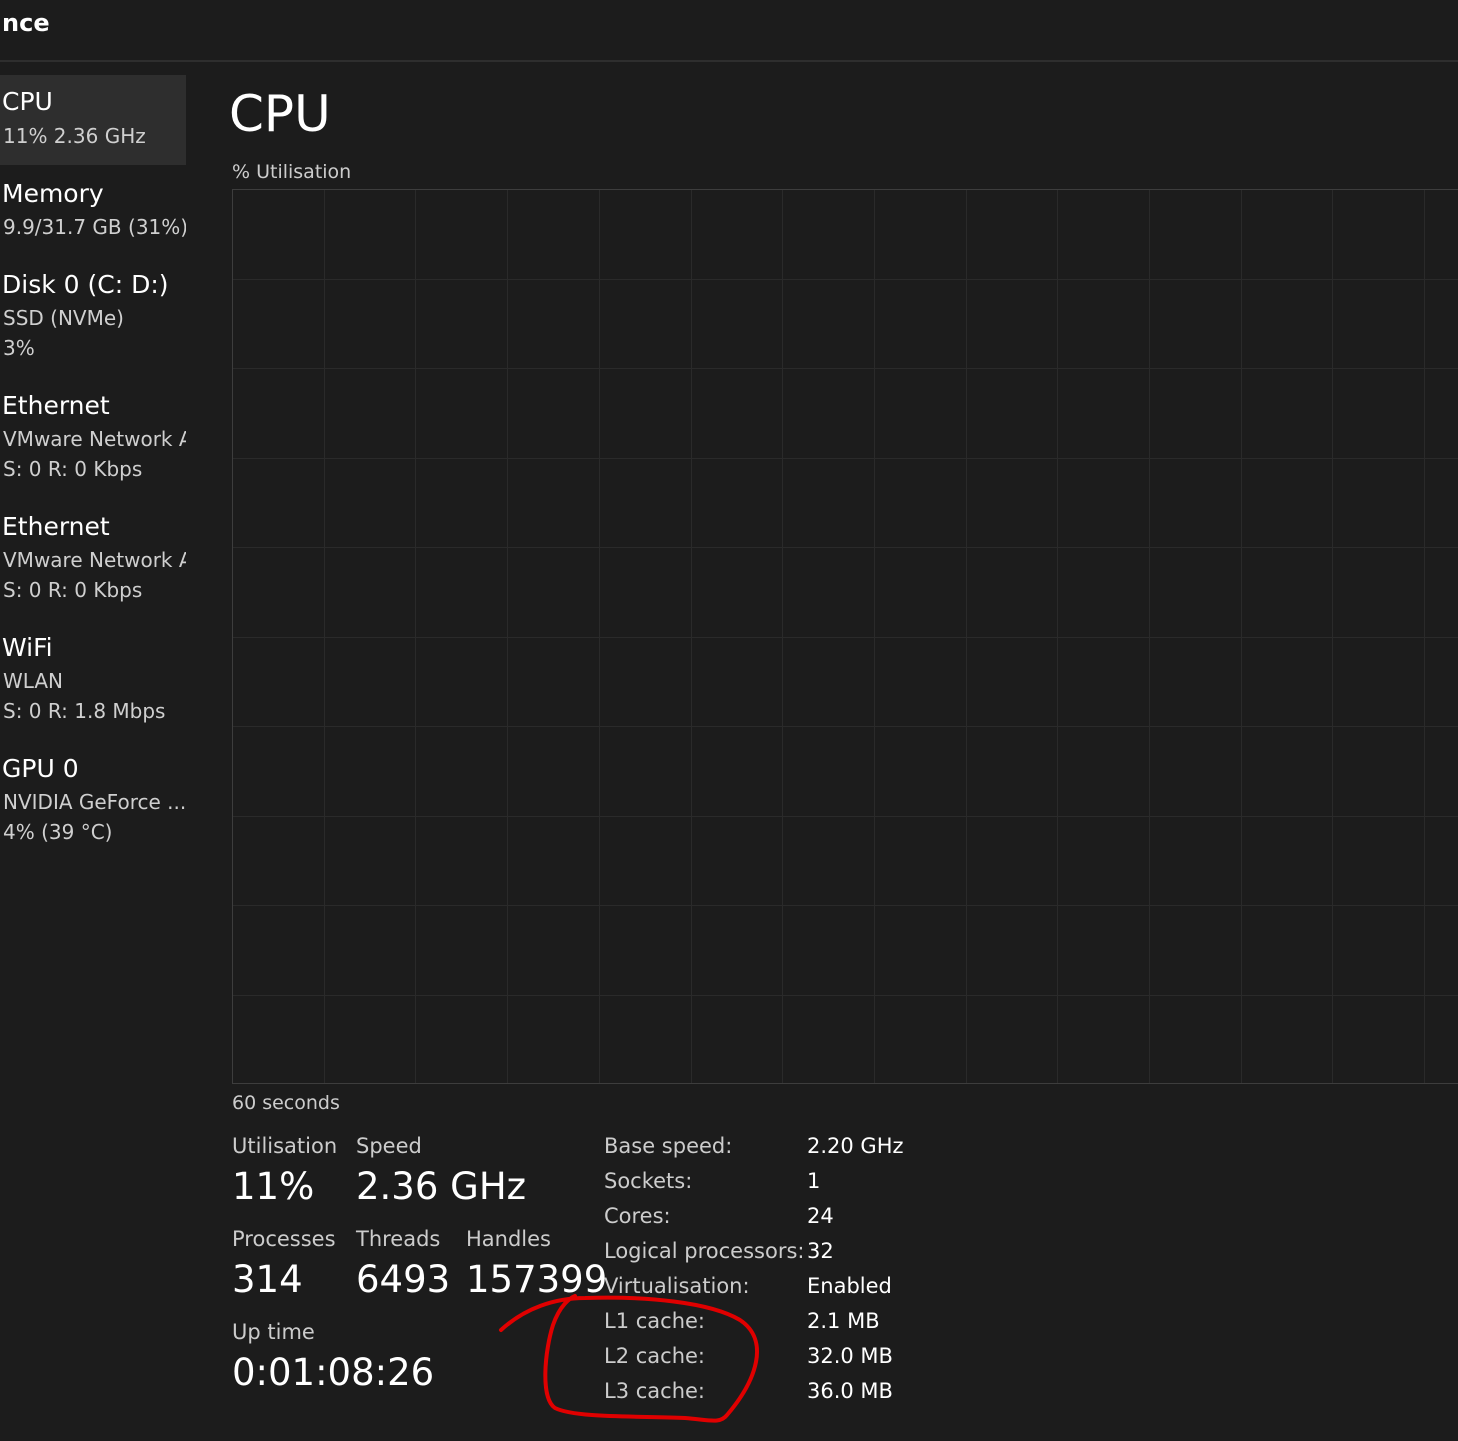  I want to click on spec-value-sockets: 1, so click(814, 1181).